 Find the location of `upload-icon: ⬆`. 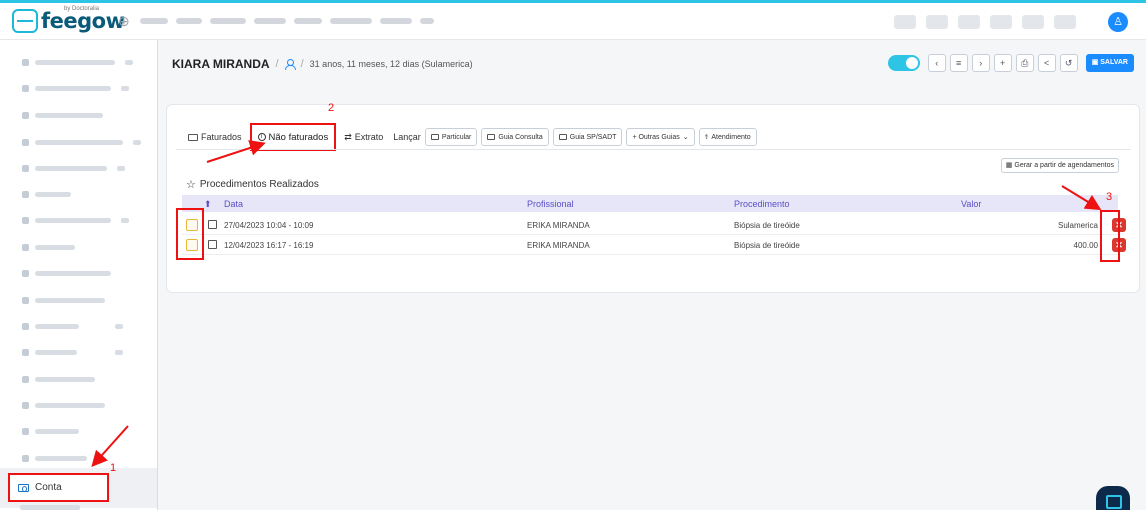

upload-icon: ⬆ is located at coordinates (208, 204).